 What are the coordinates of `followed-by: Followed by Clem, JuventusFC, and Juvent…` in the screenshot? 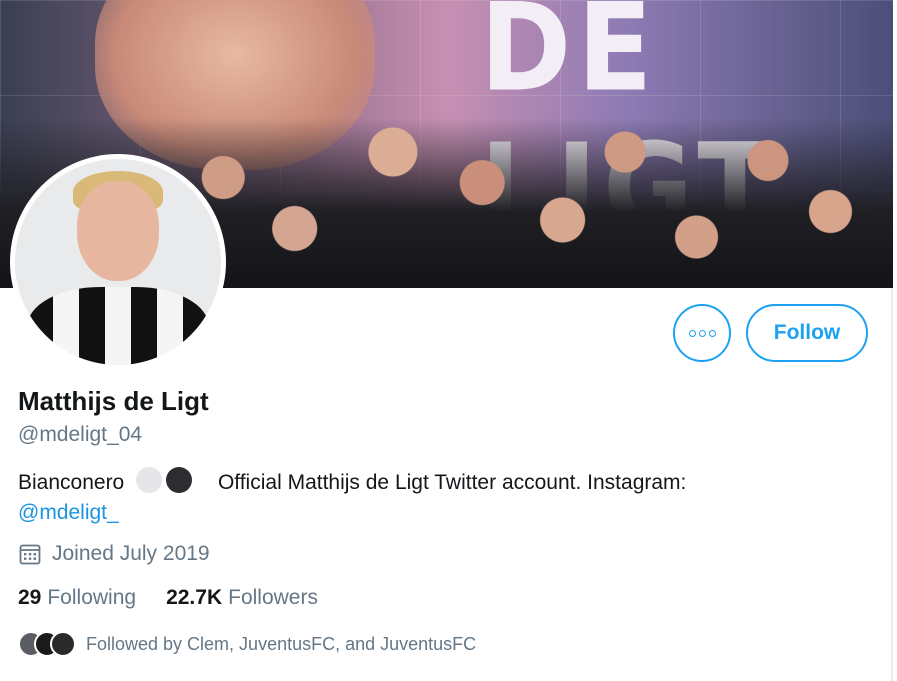 It's located at (247, 644).